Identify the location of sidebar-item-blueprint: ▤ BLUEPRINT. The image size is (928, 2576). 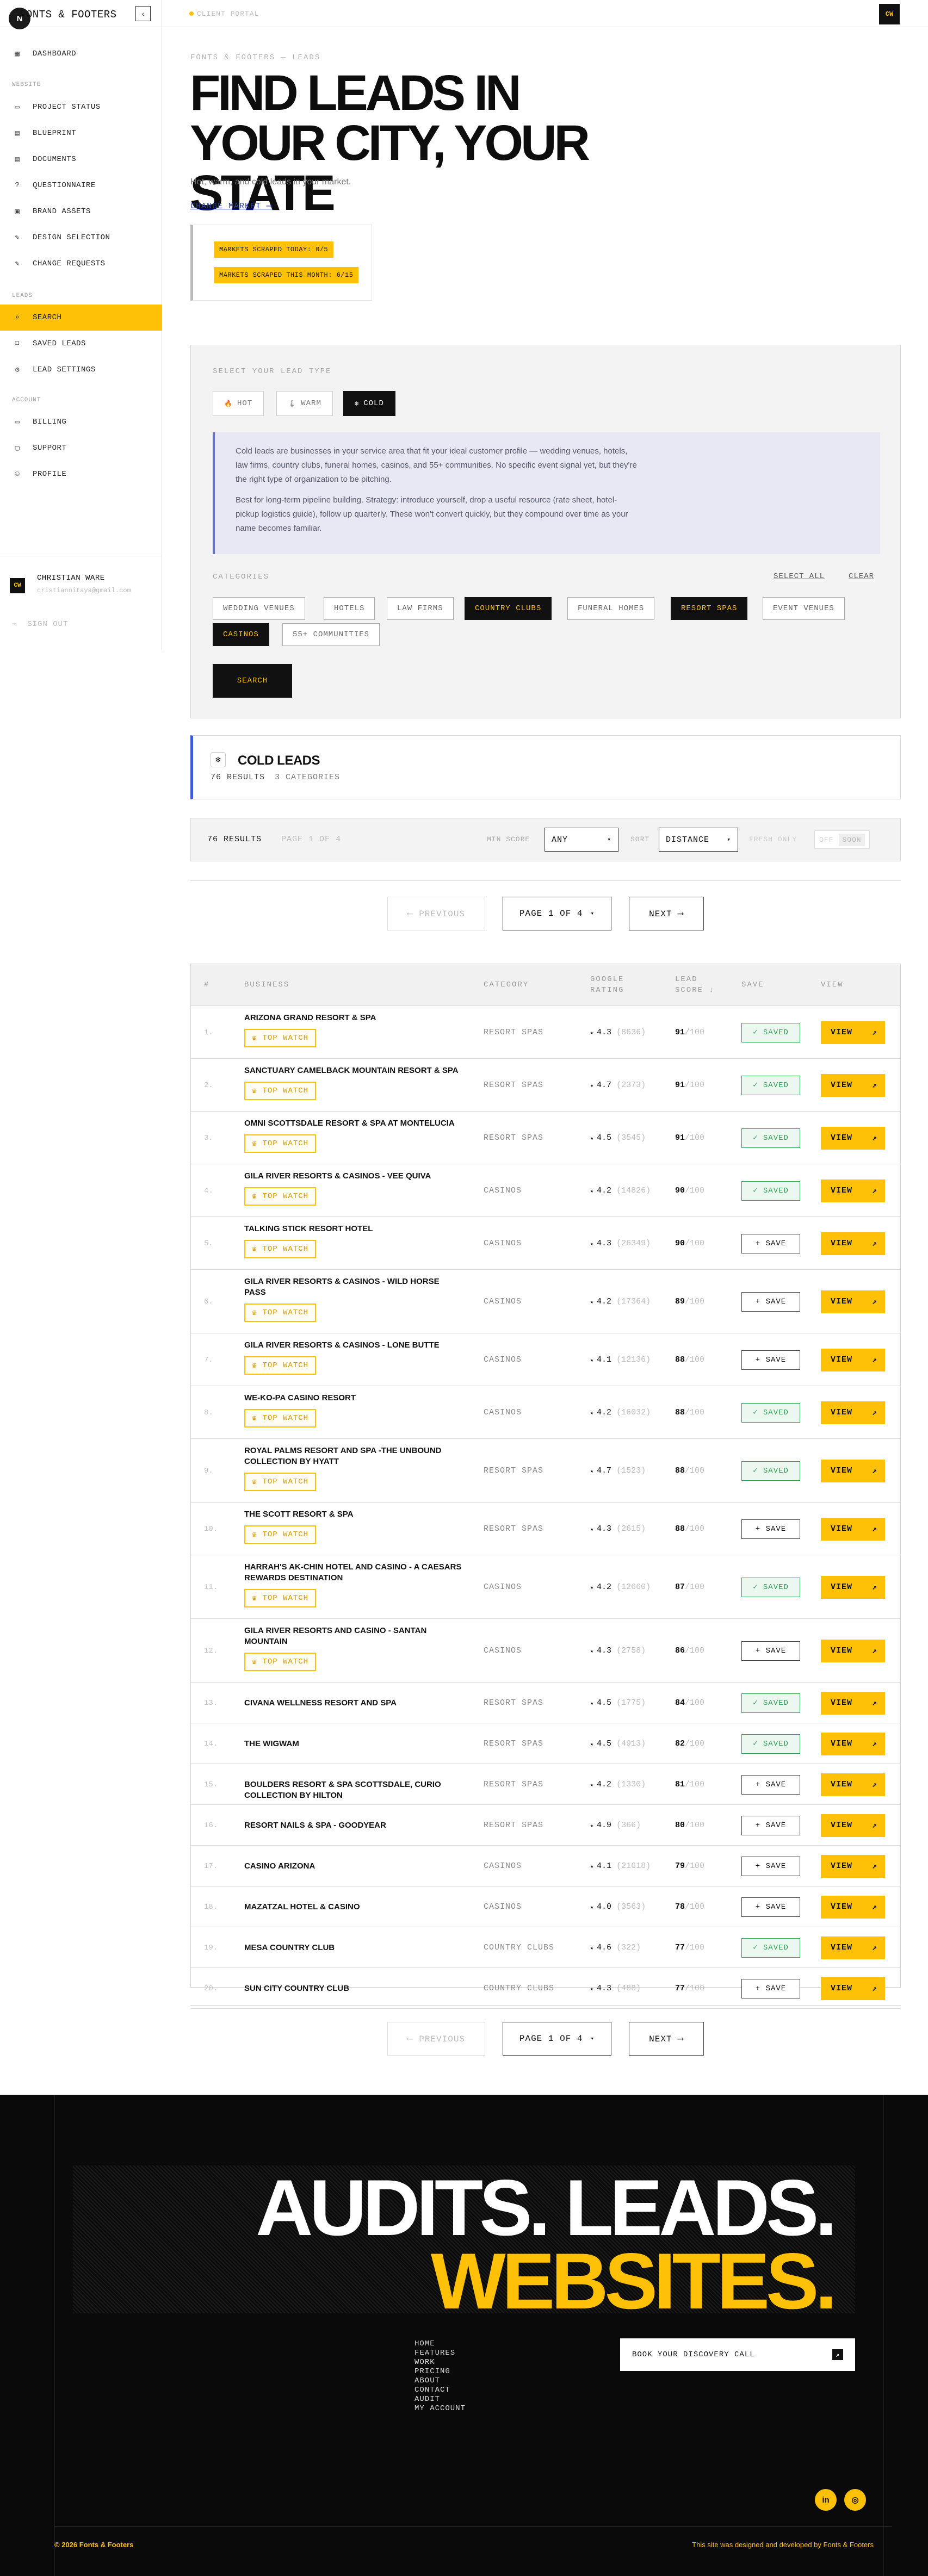
(81, 133).